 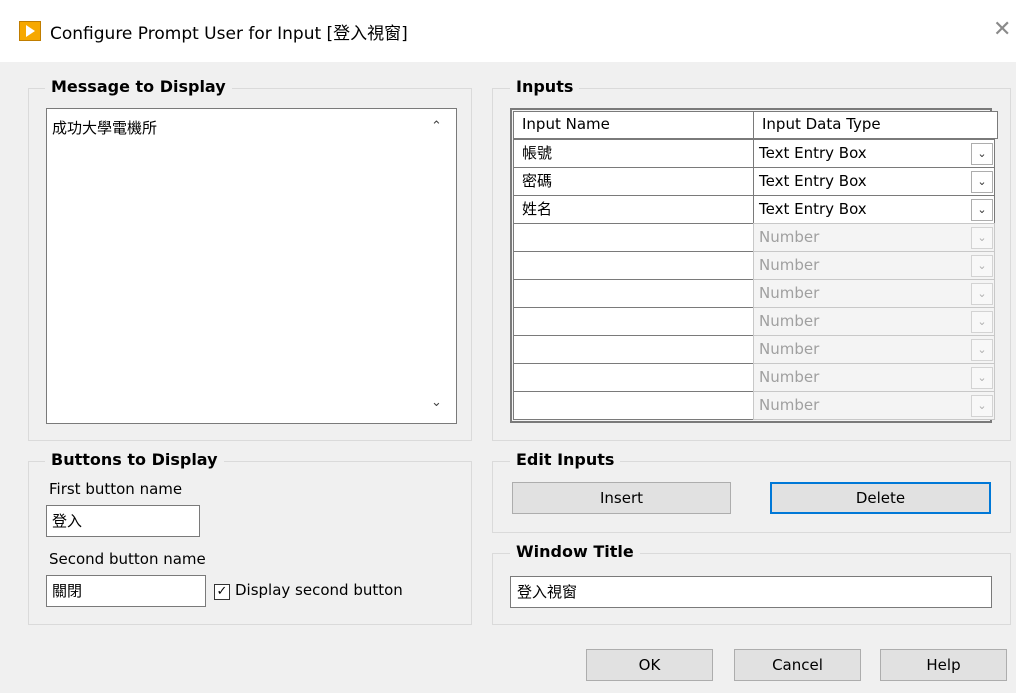 What do you see at coordinates (751, 592) in the screenshot?
I see `window-title-input: 登入視窗` at bounding box center [751, 592].